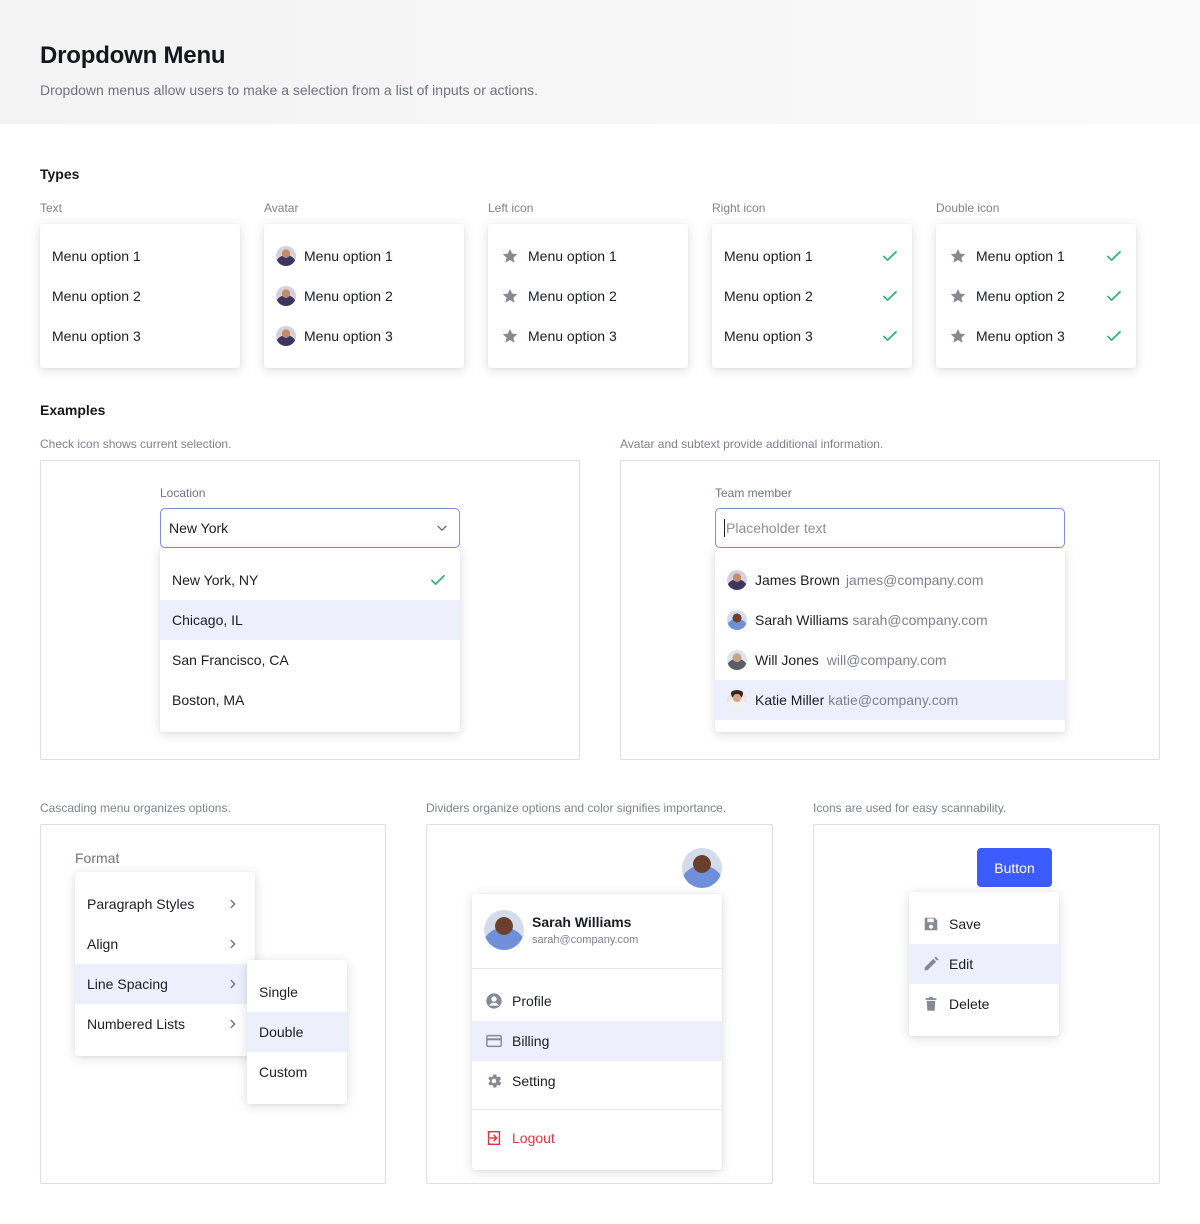  What do you see at coordinates (73, 410) in the screenshot?
I see `examples-heading: Examples` at bounding box center [73, 410].